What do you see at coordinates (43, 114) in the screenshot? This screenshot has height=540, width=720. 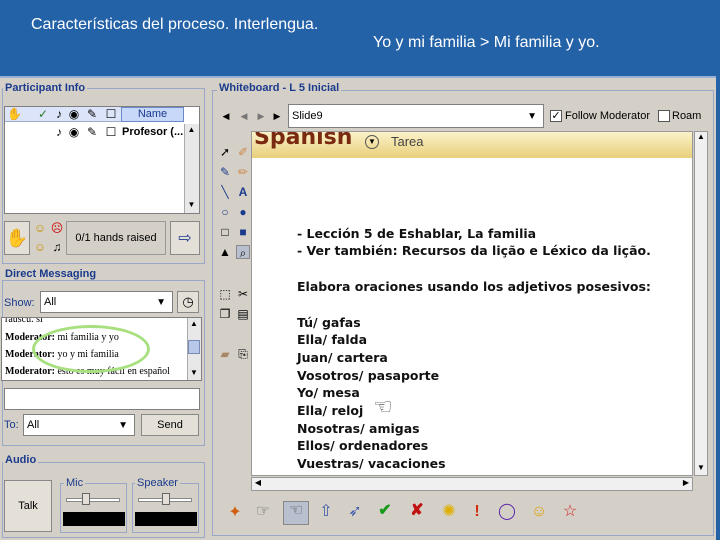 I see `check-icon: ✓` at bounding box center [43, 114].